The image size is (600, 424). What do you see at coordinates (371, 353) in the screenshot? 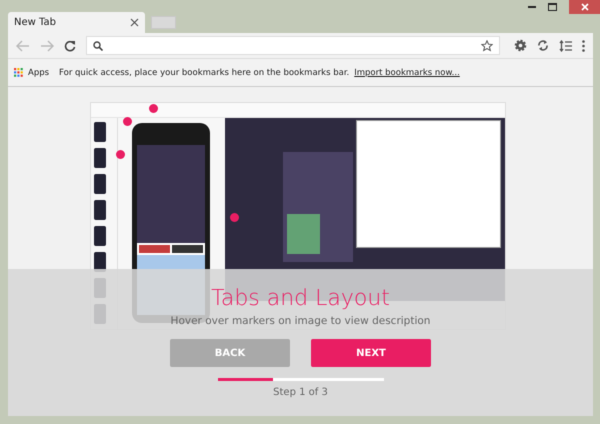
I see `next-button: NEXT` at bounding box center [371, 353].